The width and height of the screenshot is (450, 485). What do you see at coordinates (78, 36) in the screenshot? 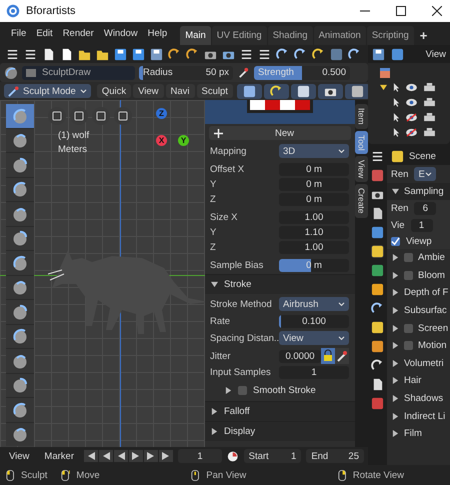
I see `menu-item: Render` at bounding box center [78, 36].